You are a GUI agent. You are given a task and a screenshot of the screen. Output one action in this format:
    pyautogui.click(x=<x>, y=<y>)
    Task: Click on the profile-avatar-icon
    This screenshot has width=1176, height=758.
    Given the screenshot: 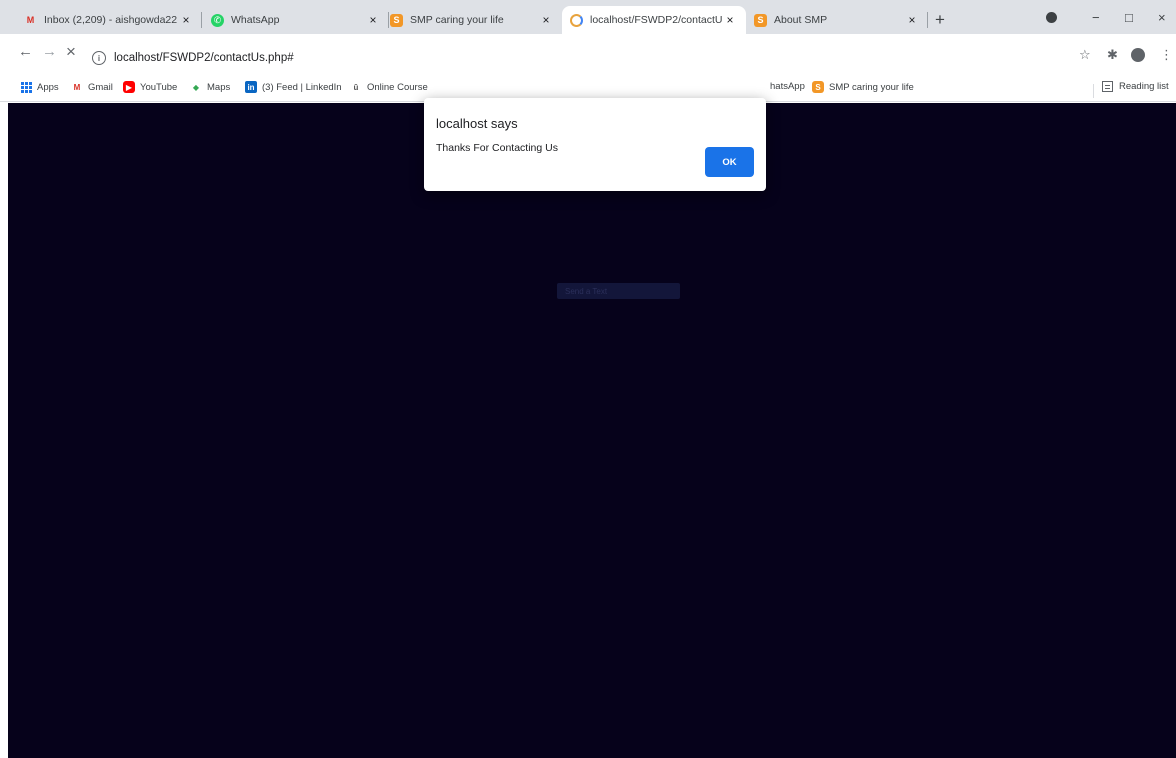 What is the action you would take?
    pyautogui.click(x=1138, y=55)
    